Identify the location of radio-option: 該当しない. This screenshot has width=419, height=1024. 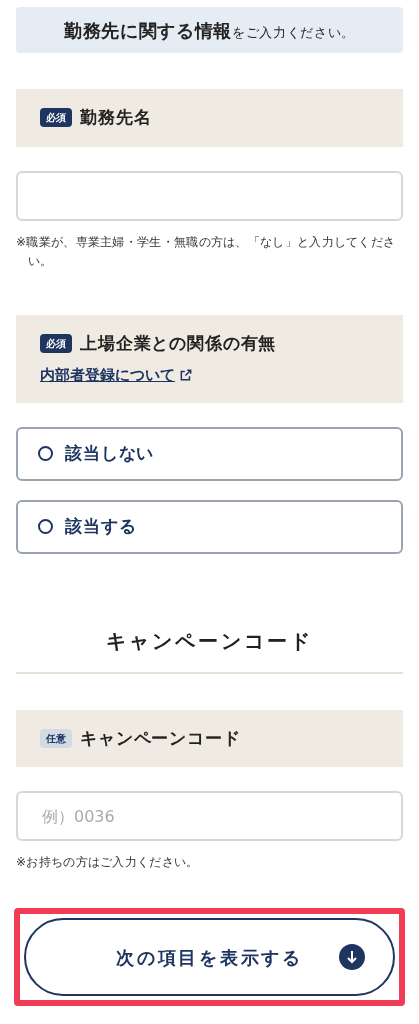
(209, 453).